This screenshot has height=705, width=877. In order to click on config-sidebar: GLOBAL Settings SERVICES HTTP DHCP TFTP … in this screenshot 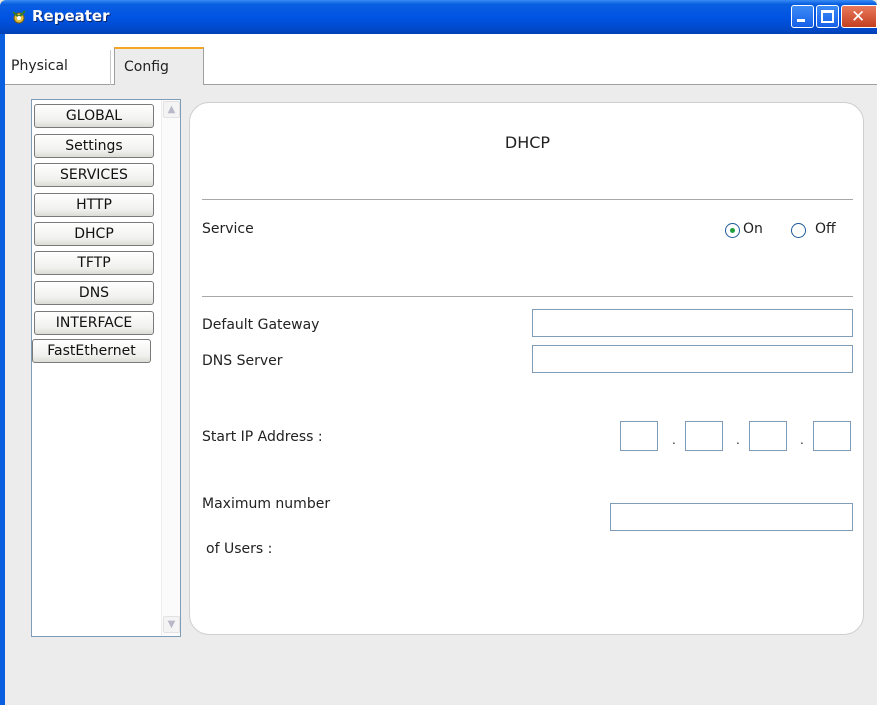, I will do `click(106, 368)`.